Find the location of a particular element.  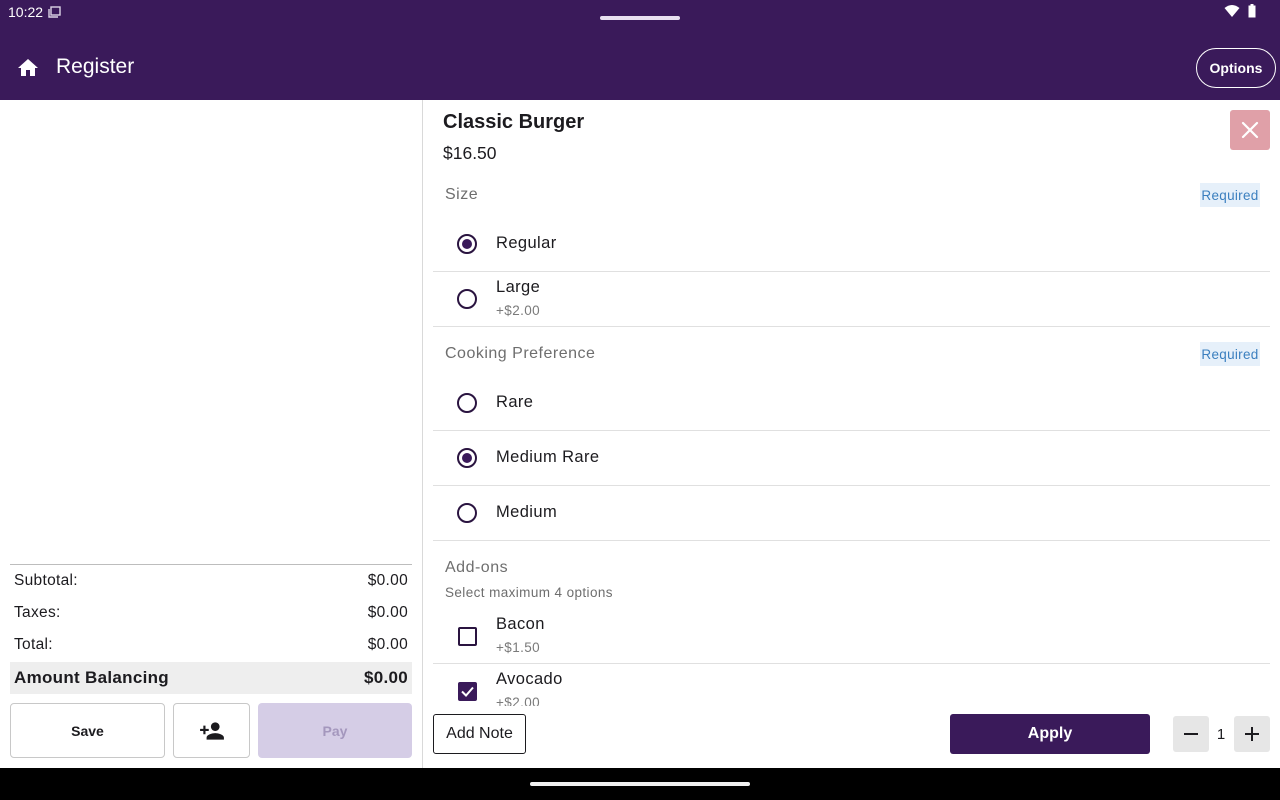

cooking-option-rare: Rare is located at coordinates (851, 403).